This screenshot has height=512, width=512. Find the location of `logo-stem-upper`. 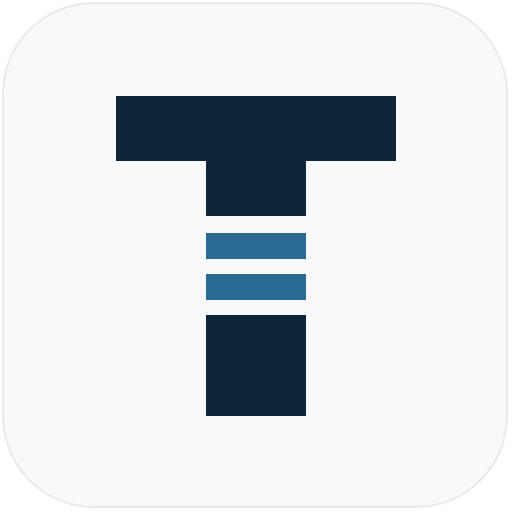

logo-stem-upper is located at coordinates (256, 188).